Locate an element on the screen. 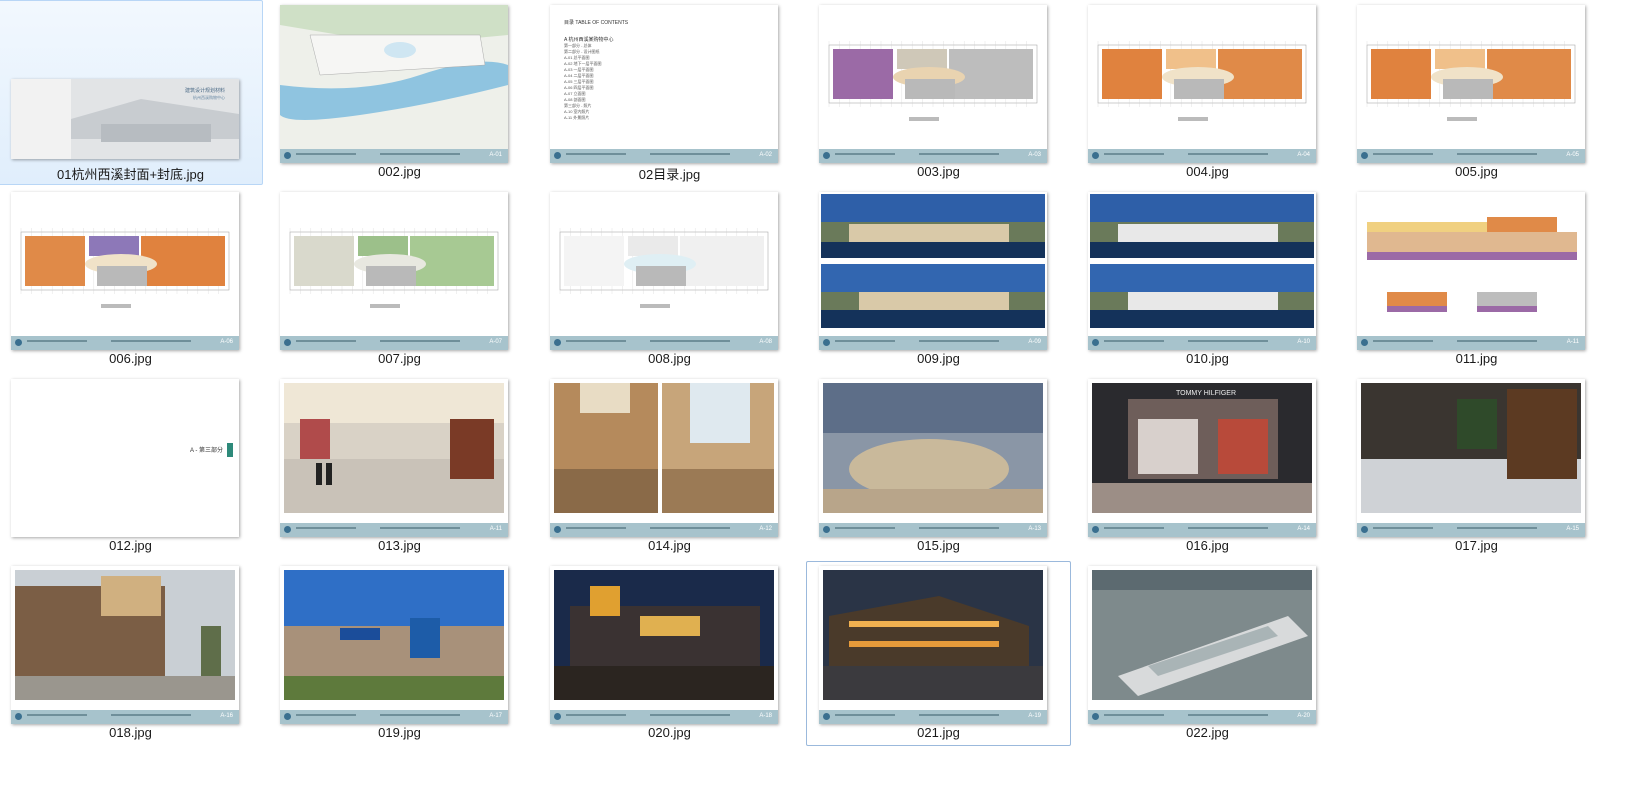 This screenshot has height=807, width=1652. file-name: 019.jpg is located at coordinates (399, 732).